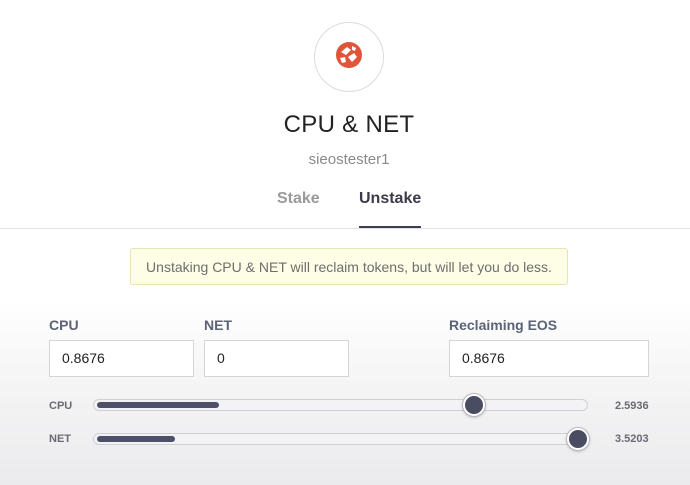 The height and width of the screenshot is (485, 690). Describe the element at coordinates (503, 325) in the screenshot. I see `reclaiming-eos-label: Reclaiming EOS` at that location.